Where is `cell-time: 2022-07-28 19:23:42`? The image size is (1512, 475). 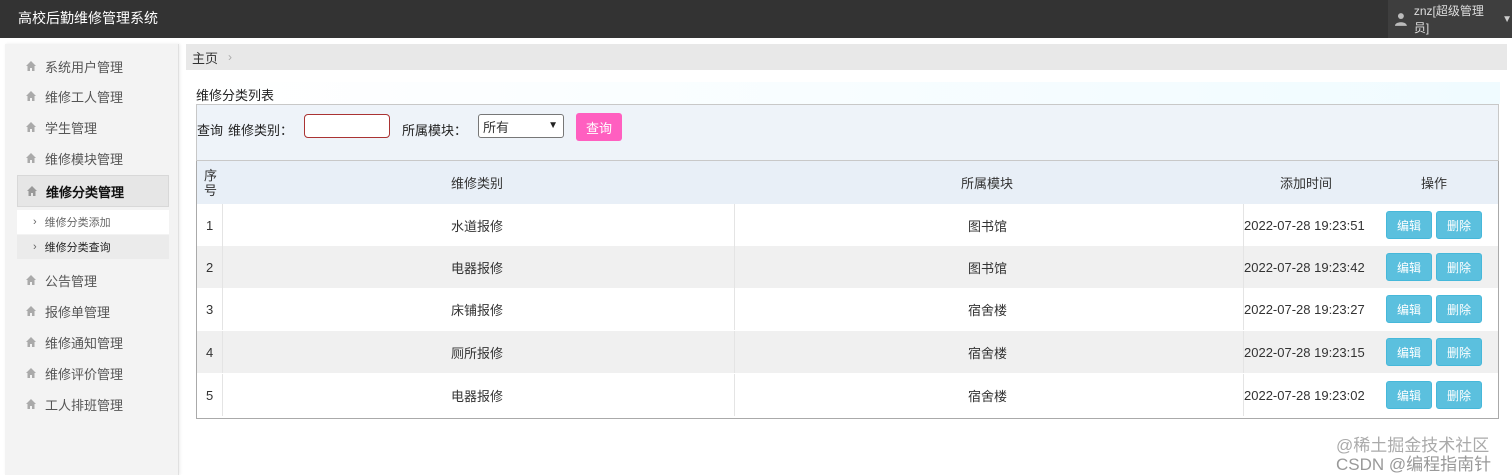
cell-time: 2022-07-28 19:23:42 is located at coordinates (1304, 267).